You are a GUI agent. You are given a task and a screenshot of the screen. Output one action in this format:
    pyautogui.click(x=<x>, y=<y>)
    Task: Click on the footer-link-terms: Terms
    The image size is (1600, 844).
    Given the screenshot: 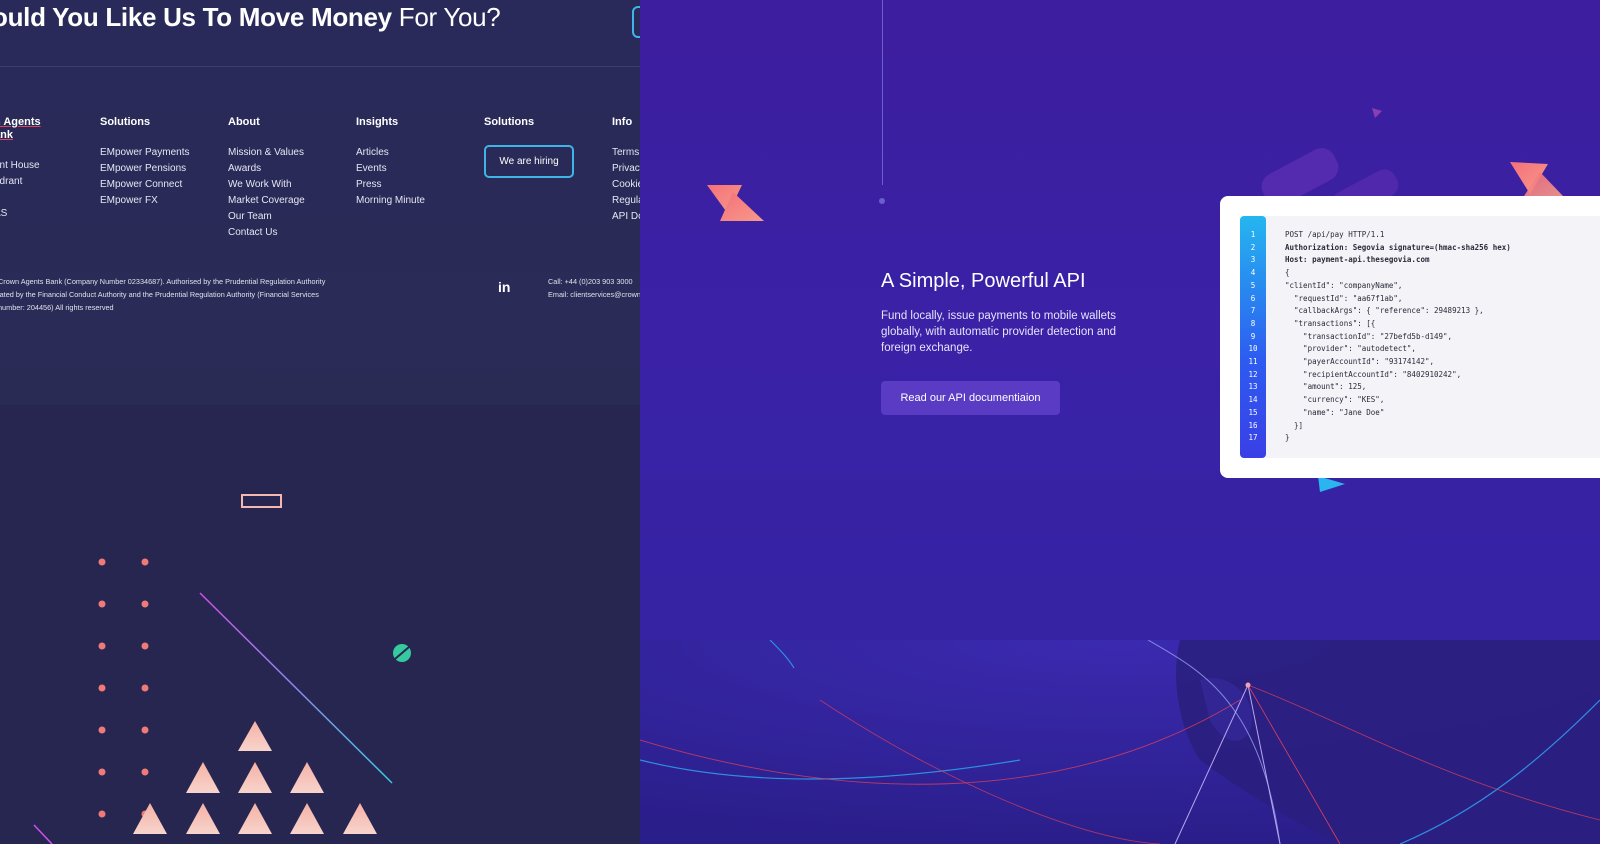 What is the action you would take?
    pyautogui.click(x=626, y=153)
    